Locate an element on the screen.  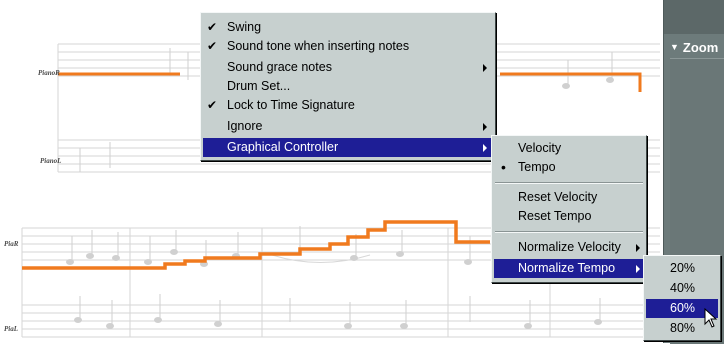
staff-label-piano-left-2: PiaL is located at coordinates (11, 329).